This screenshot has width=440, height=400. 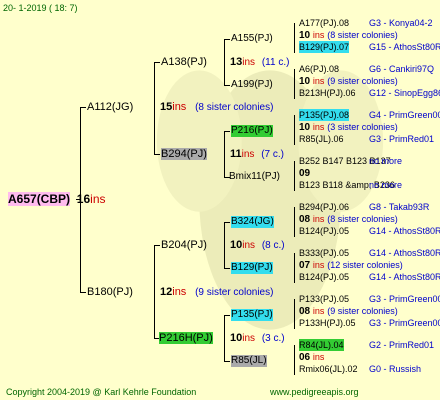 What do you see at coordinates (184, 62) in the screenshot?
I see `grandparent-1: A138(PJ)` at bounding box center [184, 62].